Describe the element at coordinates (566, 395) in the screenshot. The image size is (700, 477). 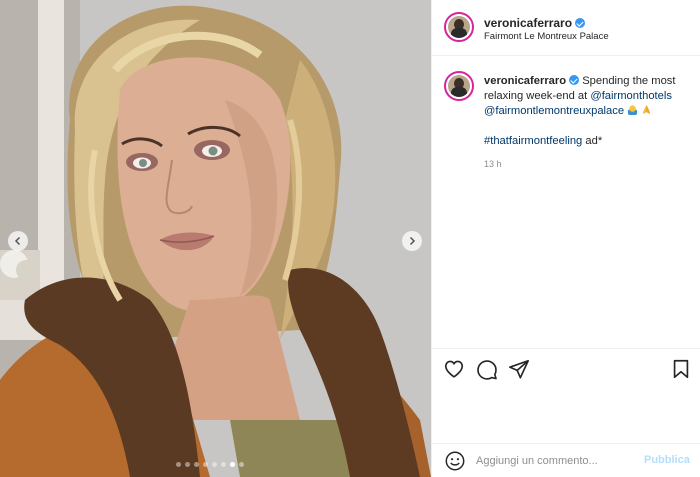
I see `post-actions` at that location.